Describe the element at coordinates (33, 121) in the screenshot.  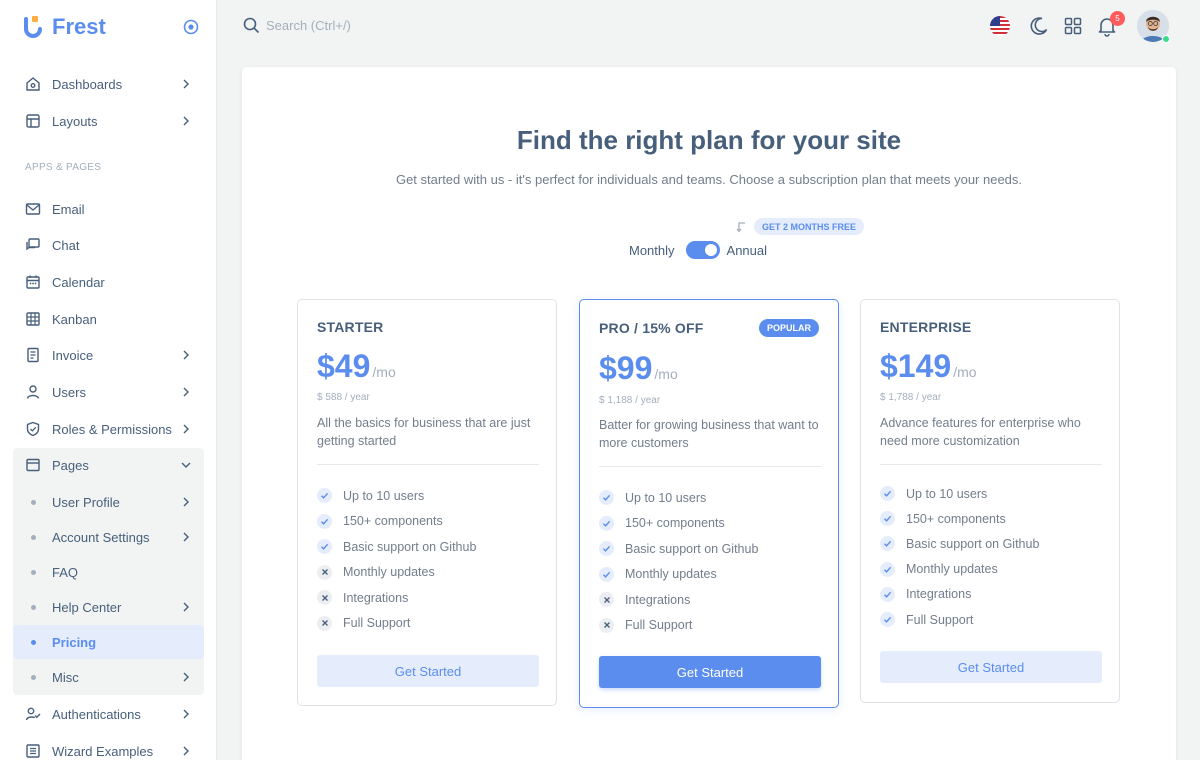
I see `layout-icon` at that location.